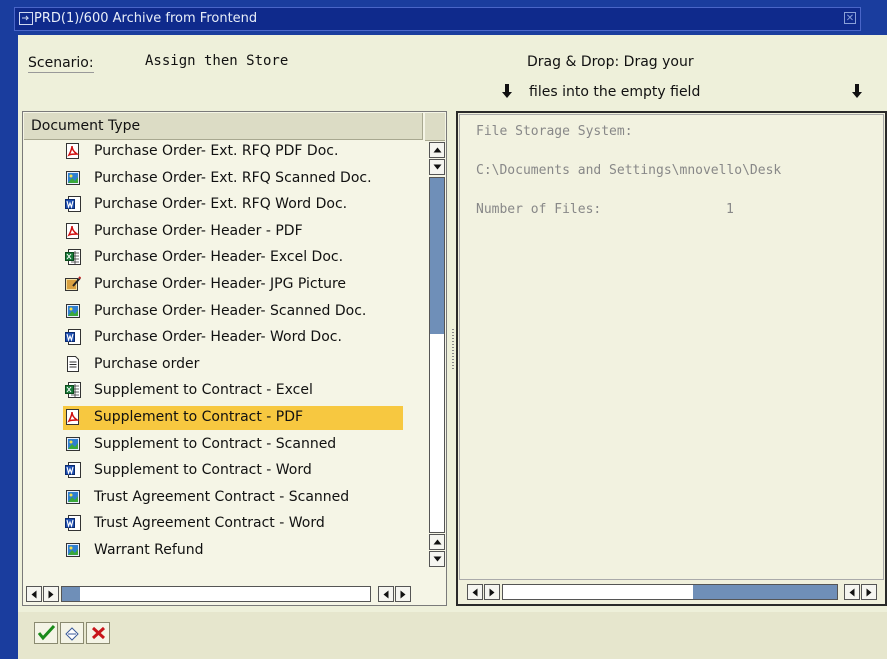  Describe the element at coordinates (452, 635) in the screenshot. I see `footer-toolbar` at that location.